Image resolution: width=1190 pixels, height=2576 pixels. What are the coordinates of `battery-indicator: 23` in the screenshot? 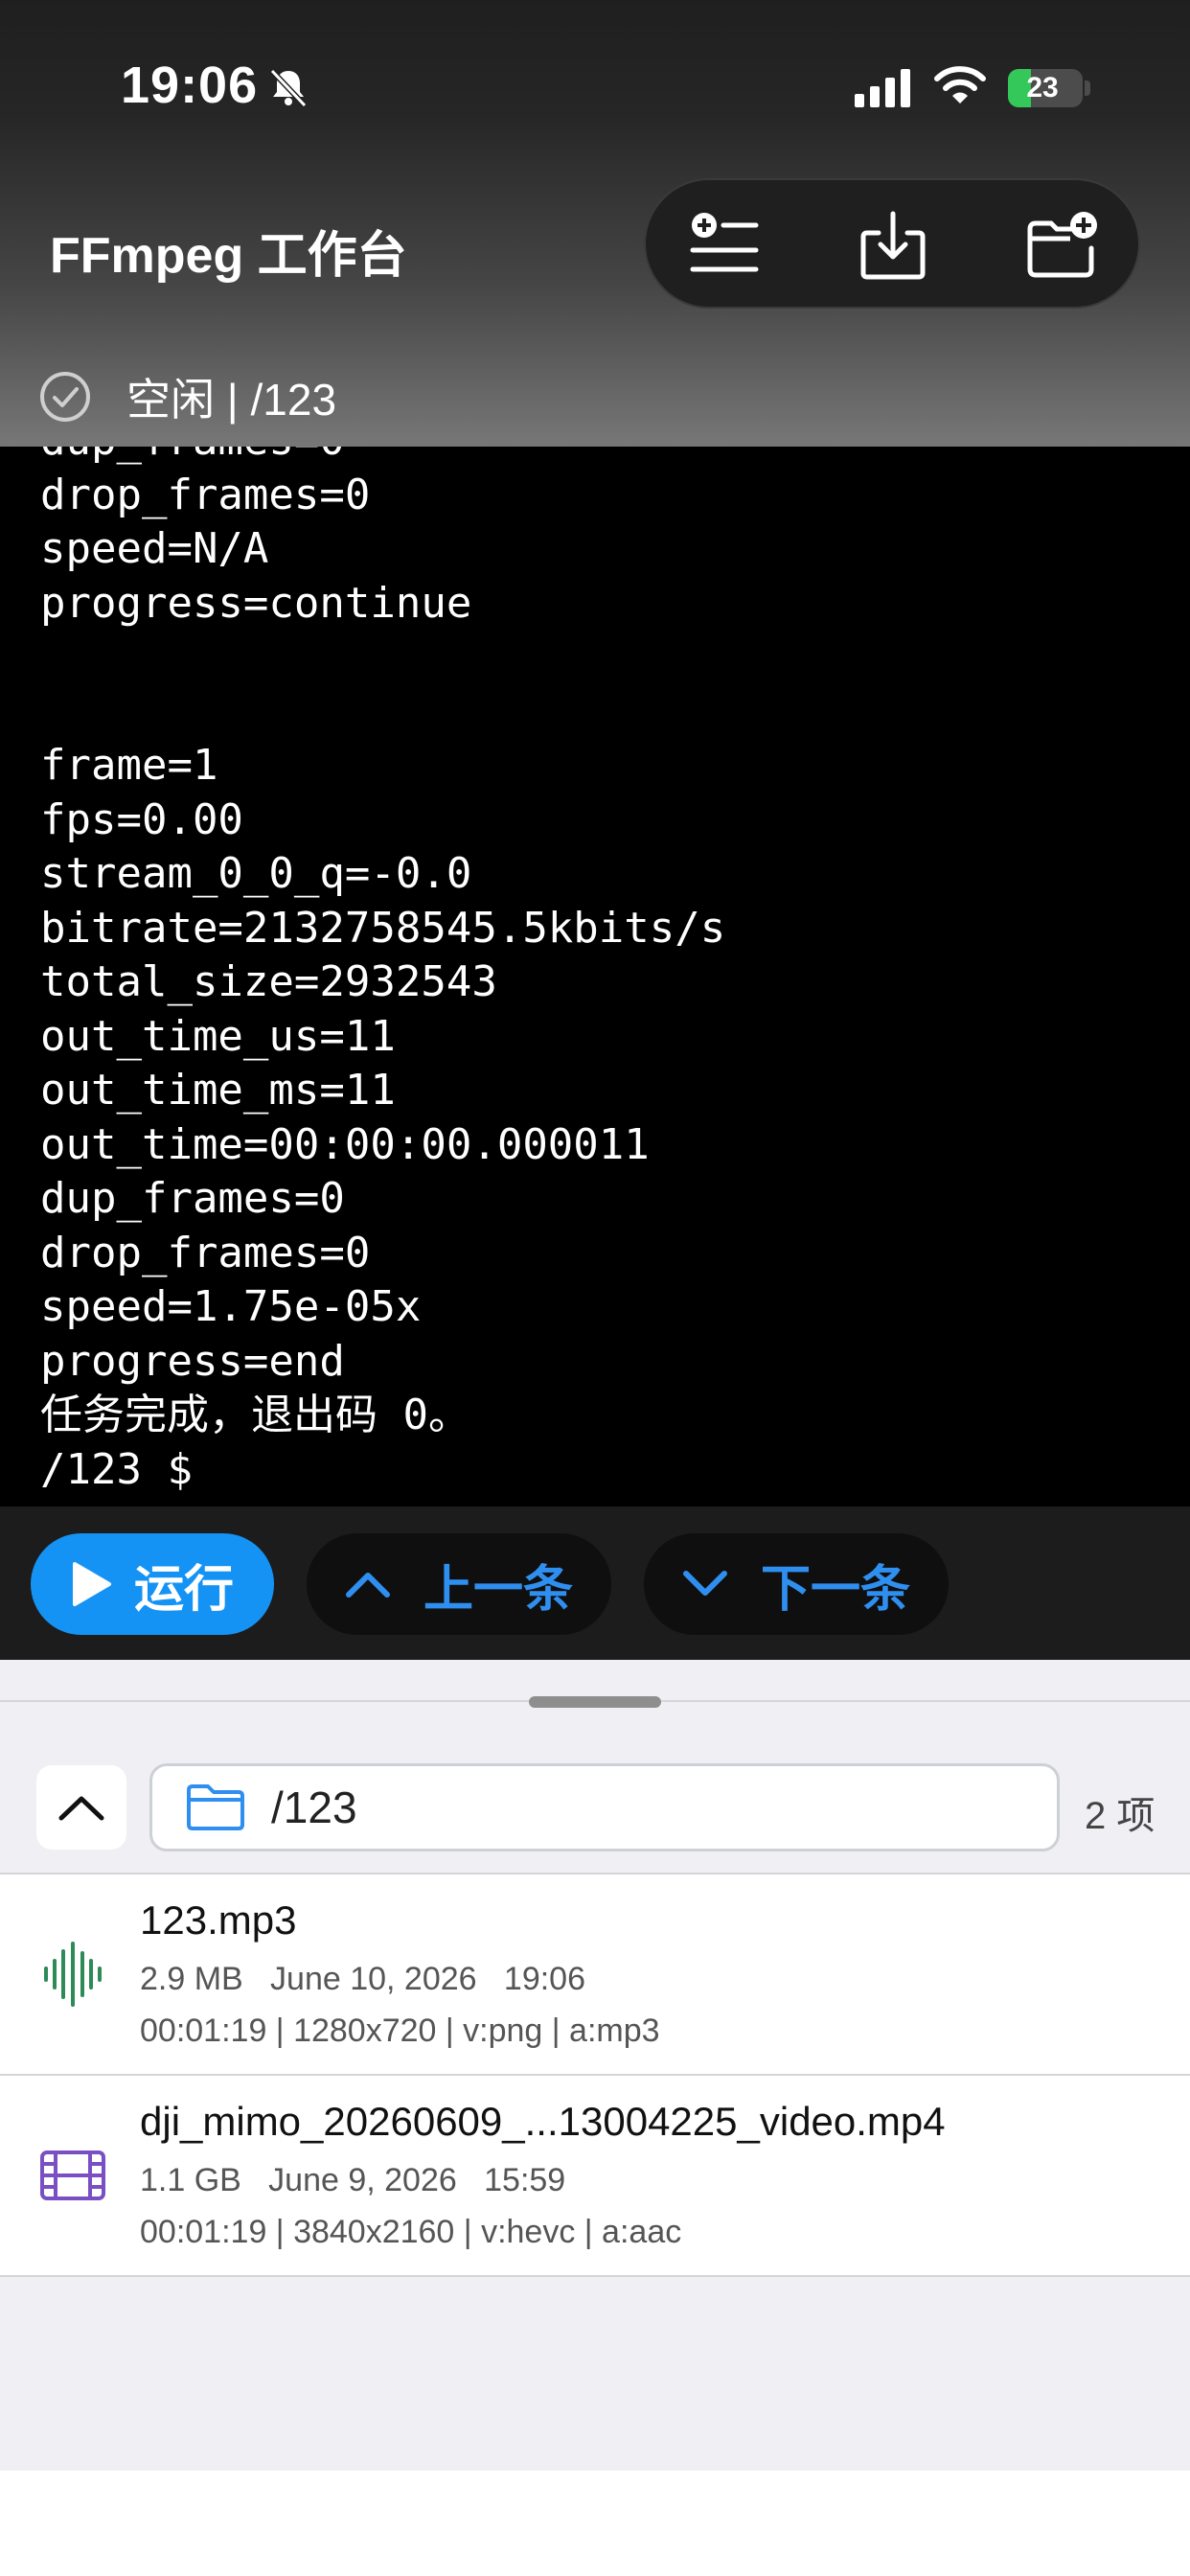 It's located at (1045, 88).